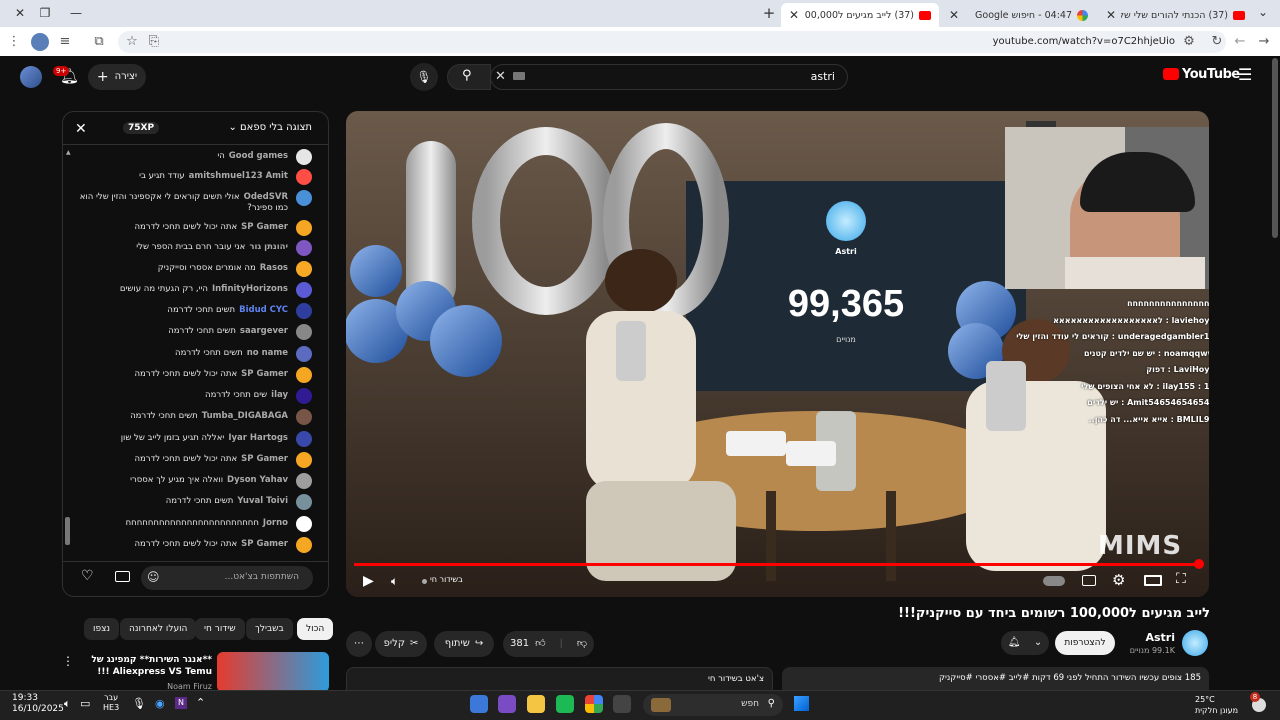 The image size is (1280, 720). I want to click on chat-message: Yuval Toiviתשים תחכי לדרמה, so click(180, 501).